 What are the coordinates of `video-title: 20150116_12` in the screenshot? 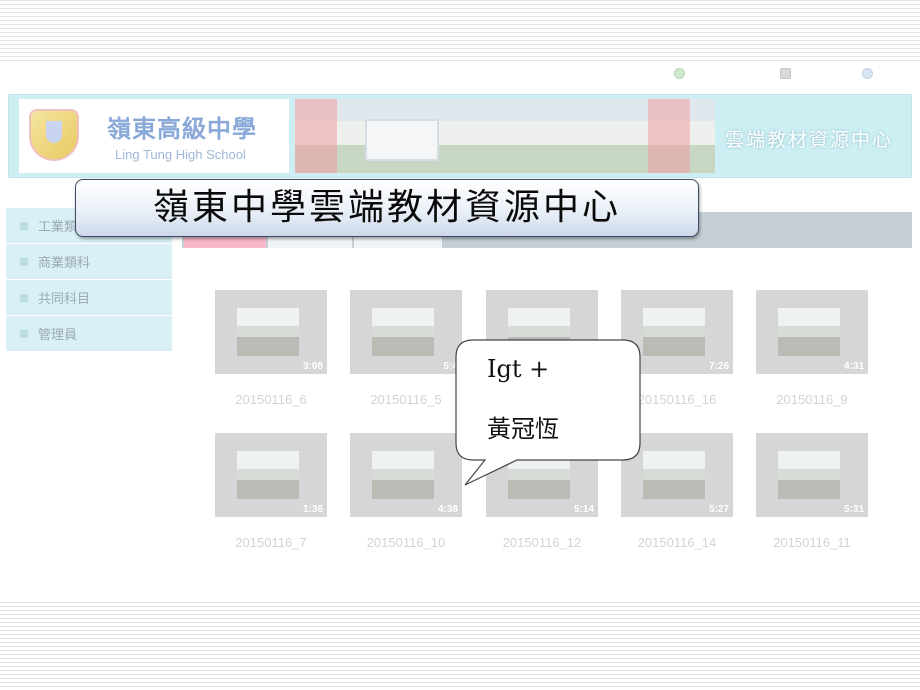 It's located at (542, 542).